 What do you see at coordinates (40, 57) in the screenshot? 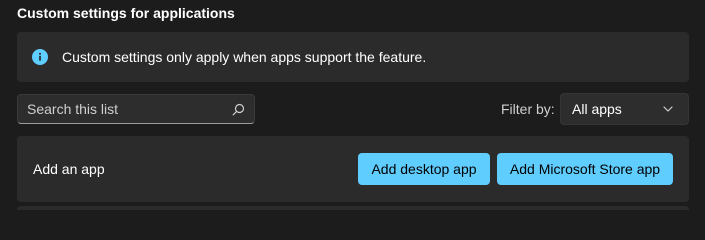
I see `info-icon` at bounding box center [40, 57].